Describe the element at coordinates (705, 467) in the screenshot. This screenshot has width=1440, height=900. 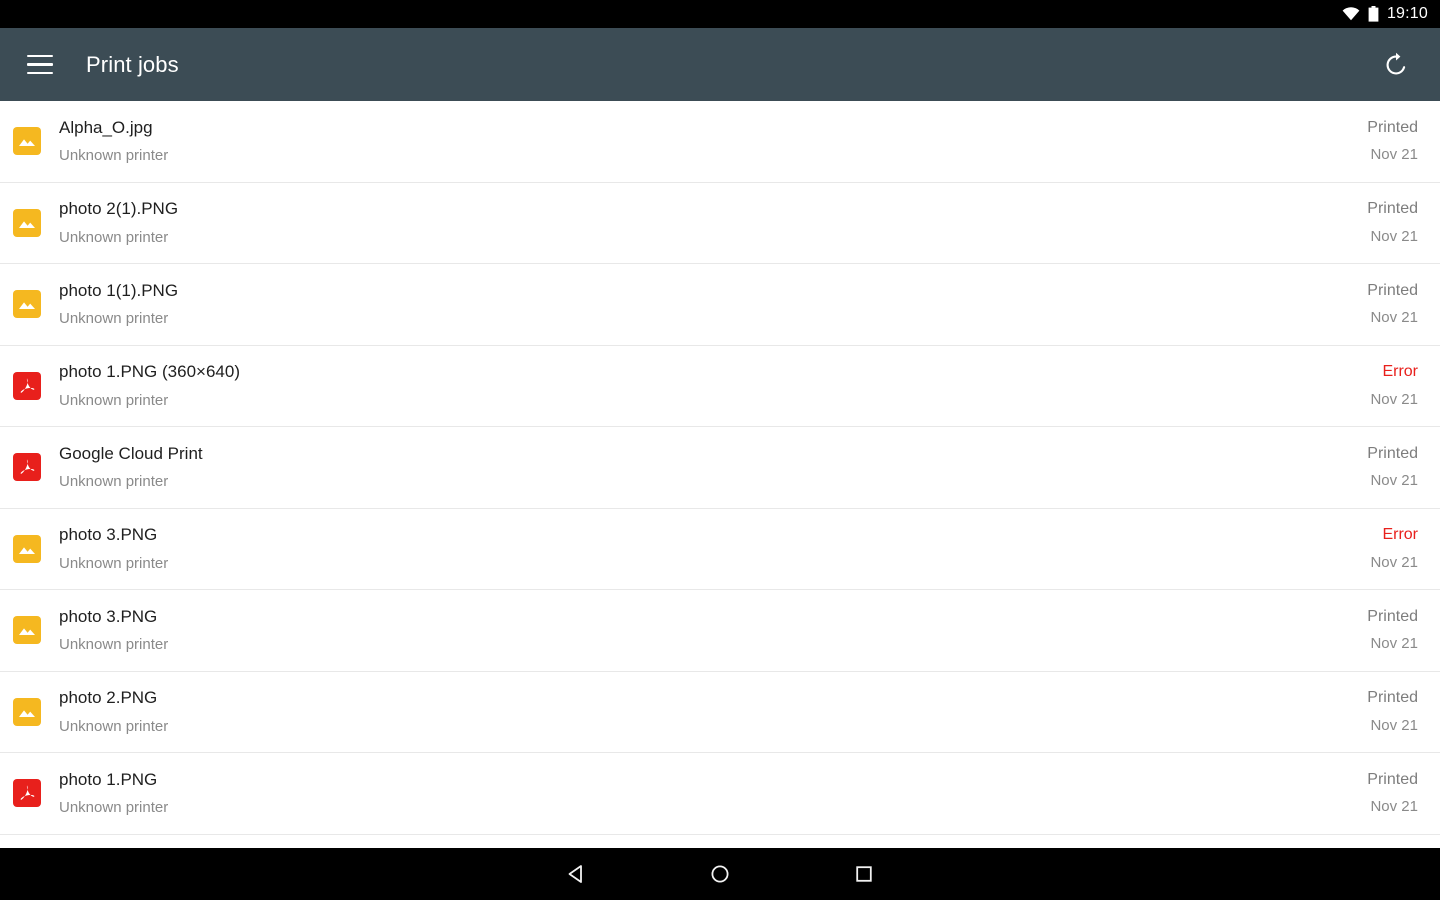
I see `print-job-text: Google Cloud Print Unknown printer` at that location.